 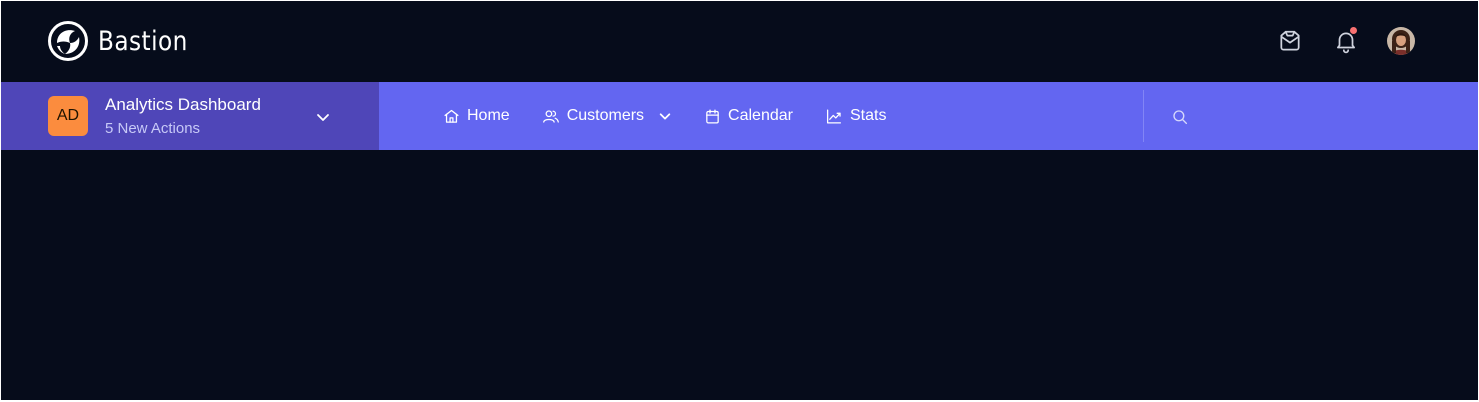 I want to click on workspace-badge: AD, so click(x=68, y=116).